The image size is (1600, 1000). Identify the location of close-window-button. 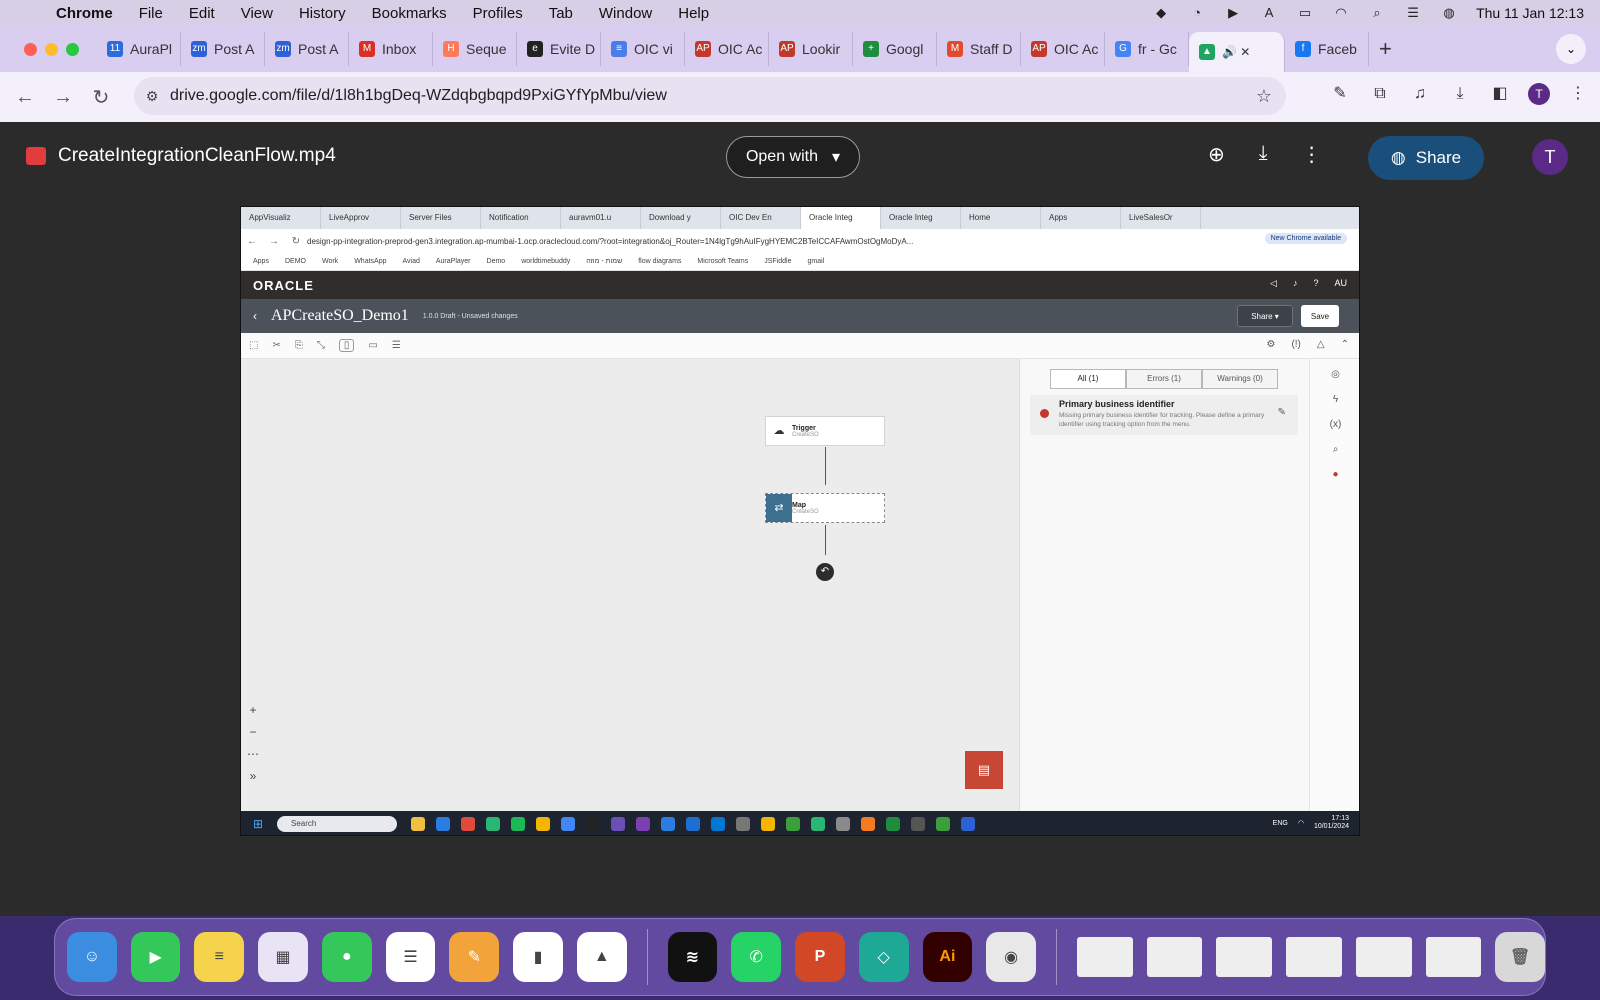
(30, 49).